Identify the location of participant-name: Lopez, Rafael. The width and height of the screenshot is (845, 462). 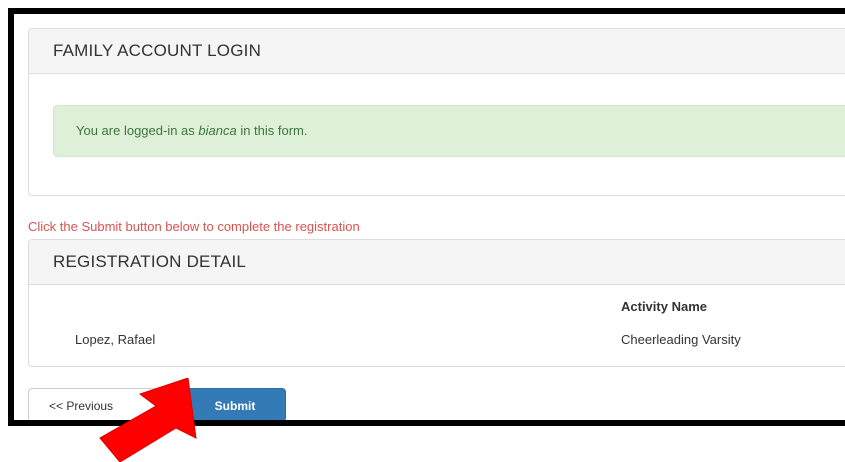
(115, 339).